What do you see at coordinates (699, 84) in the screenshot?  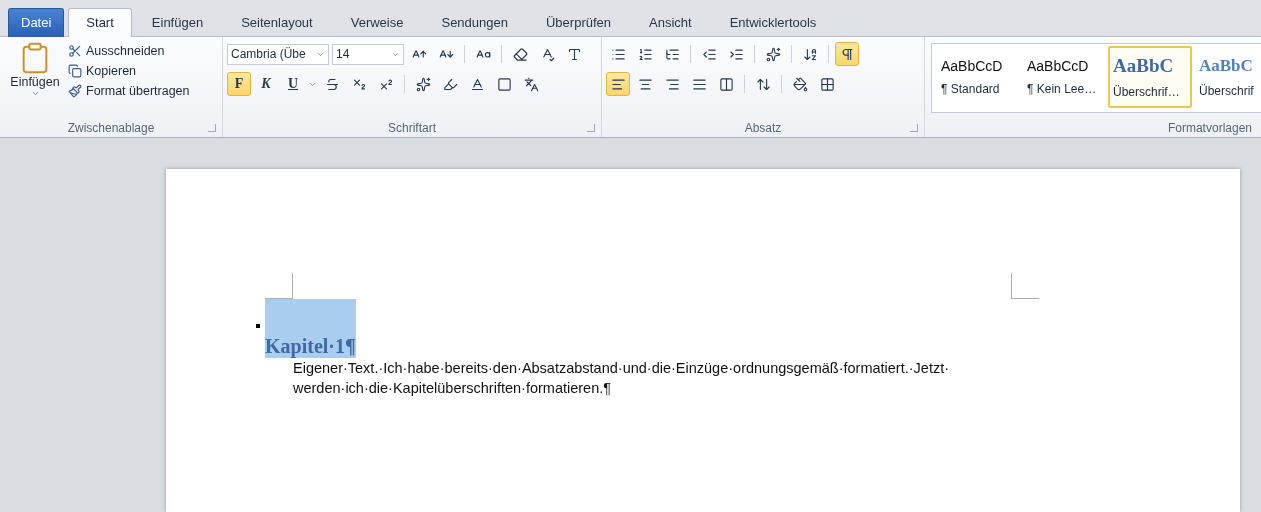 I see `justify-icon` at bounding box center [699, 84].